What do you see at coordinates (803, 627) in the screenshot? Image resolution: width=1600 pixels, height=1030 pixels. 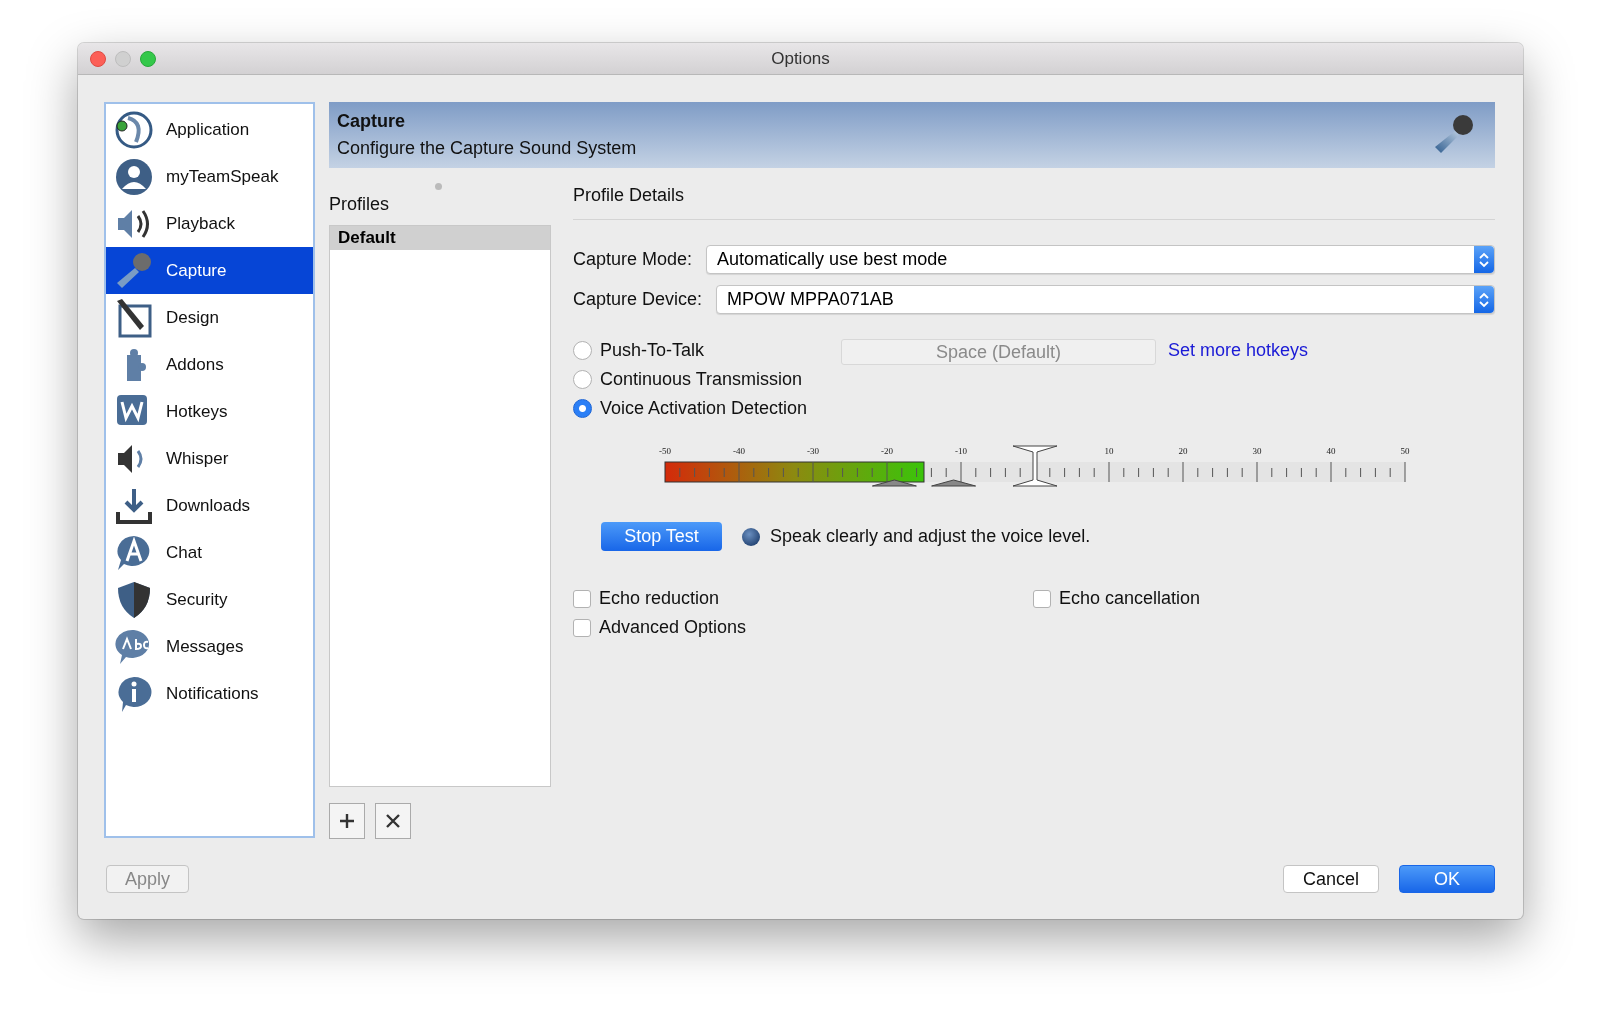 I see `checkbox-option: Advanced Options` at bounding box center [803, 627].